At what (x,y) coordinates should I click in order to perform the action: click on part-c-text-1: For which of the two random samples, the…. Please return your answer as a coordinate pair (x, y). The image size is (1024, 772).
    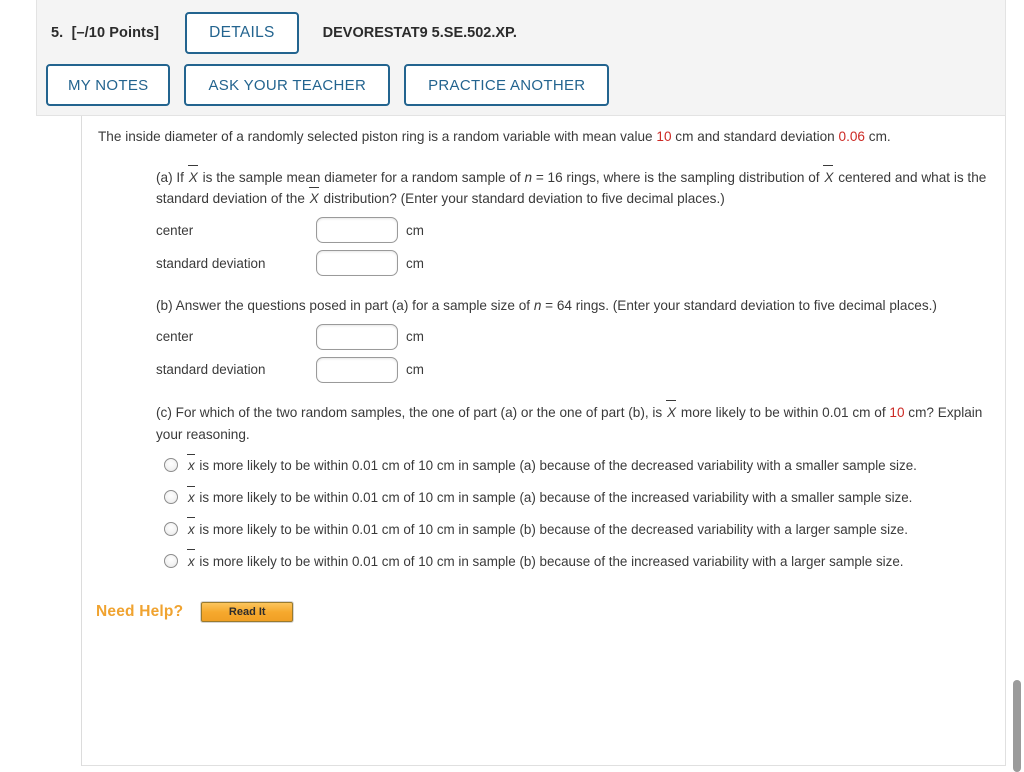
    Looking at the image, I should click on (421, 412).